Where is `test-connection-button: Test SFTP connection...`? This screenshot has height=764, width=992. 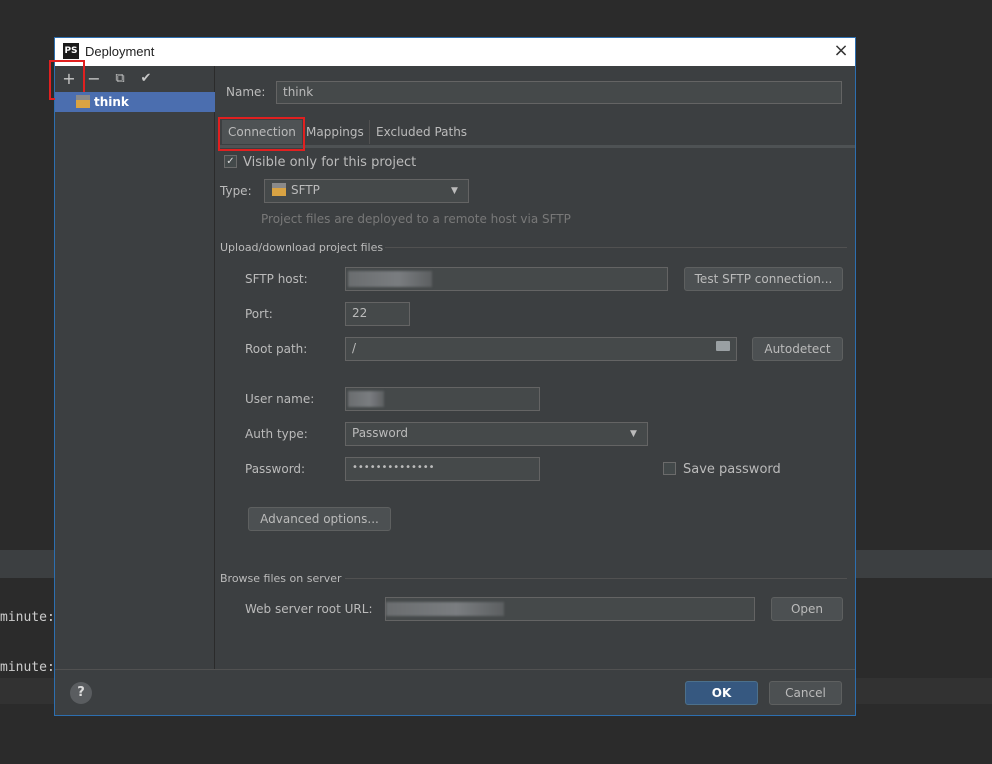
test-connection-button: Test SFTP connection... is located at coordinates (763, 279).